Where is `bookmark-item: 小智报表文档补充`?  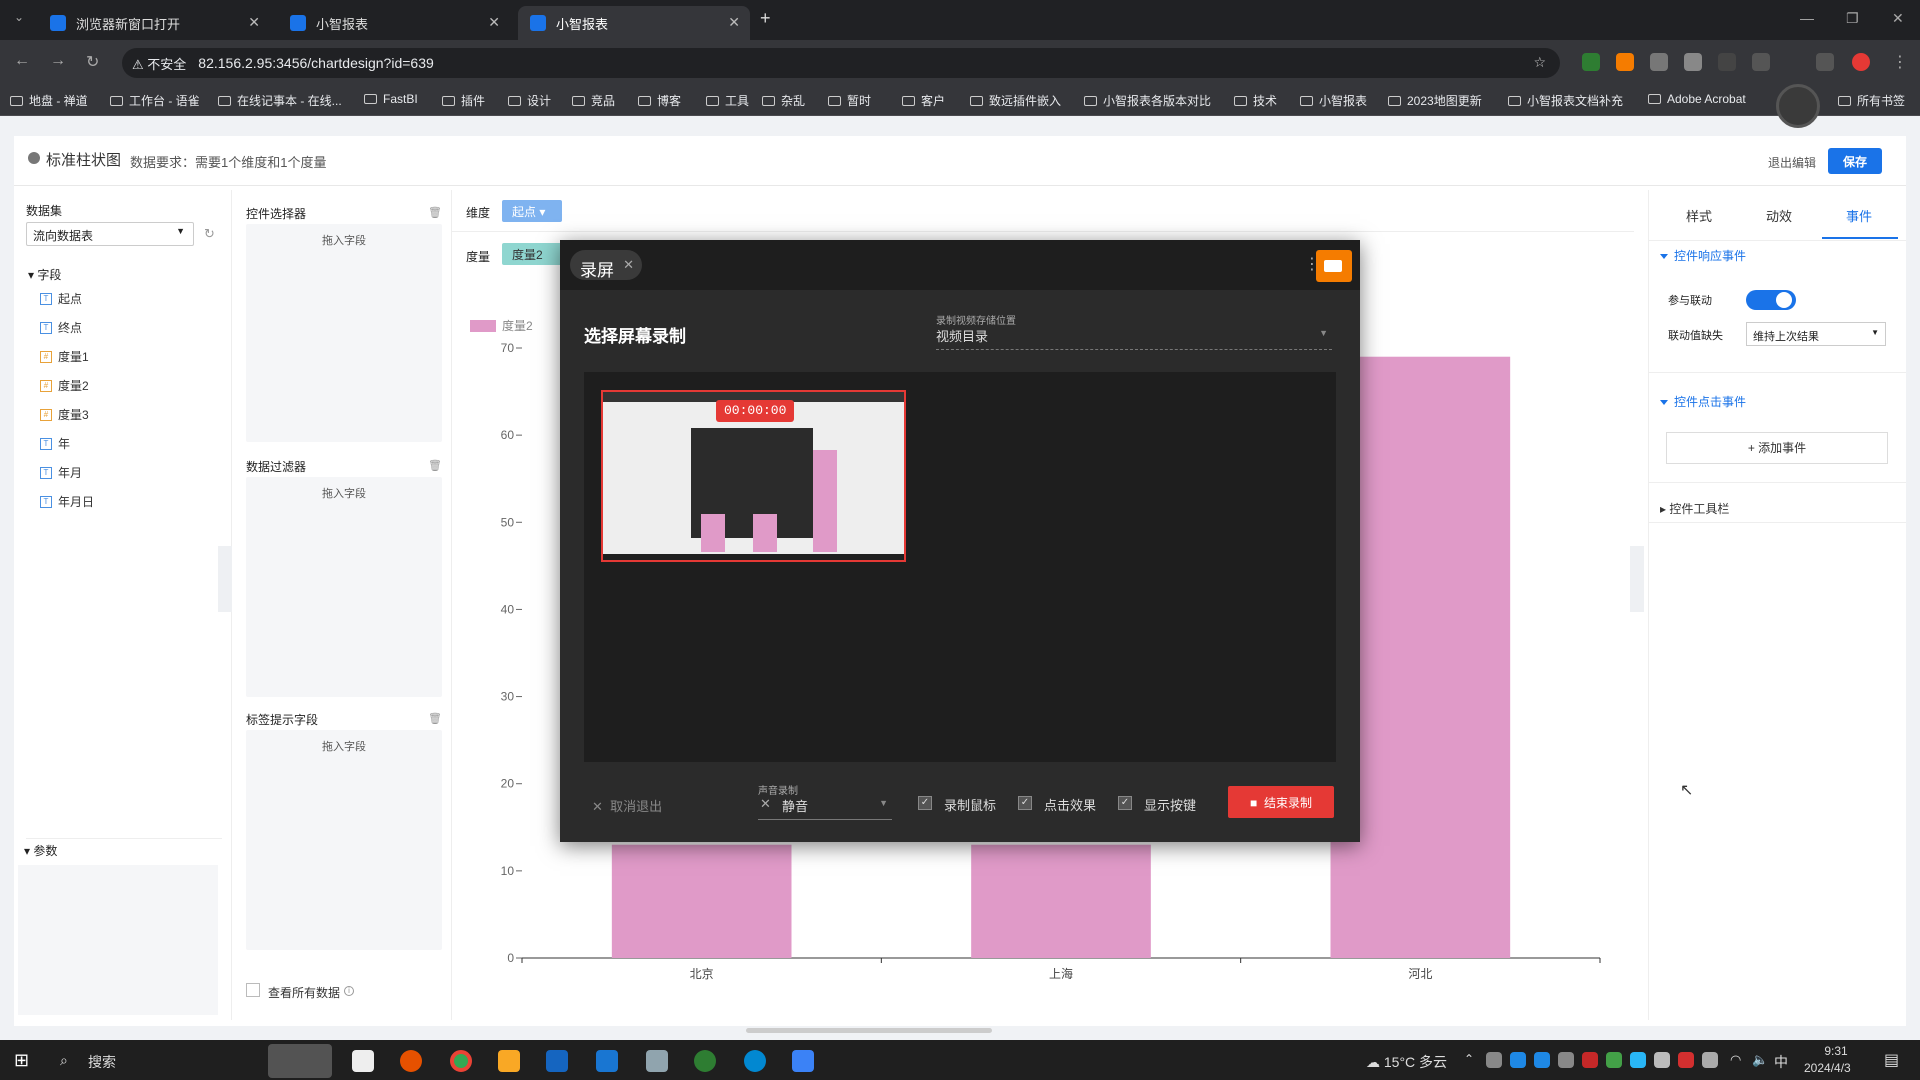
bookmark-item: 小智报表文档补充 is located at coordinates (1565, 100).